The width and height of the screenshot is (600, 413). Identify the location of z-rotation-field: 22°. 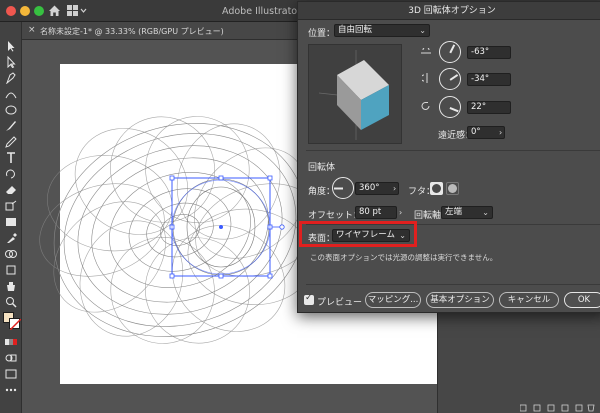
(489, 107).